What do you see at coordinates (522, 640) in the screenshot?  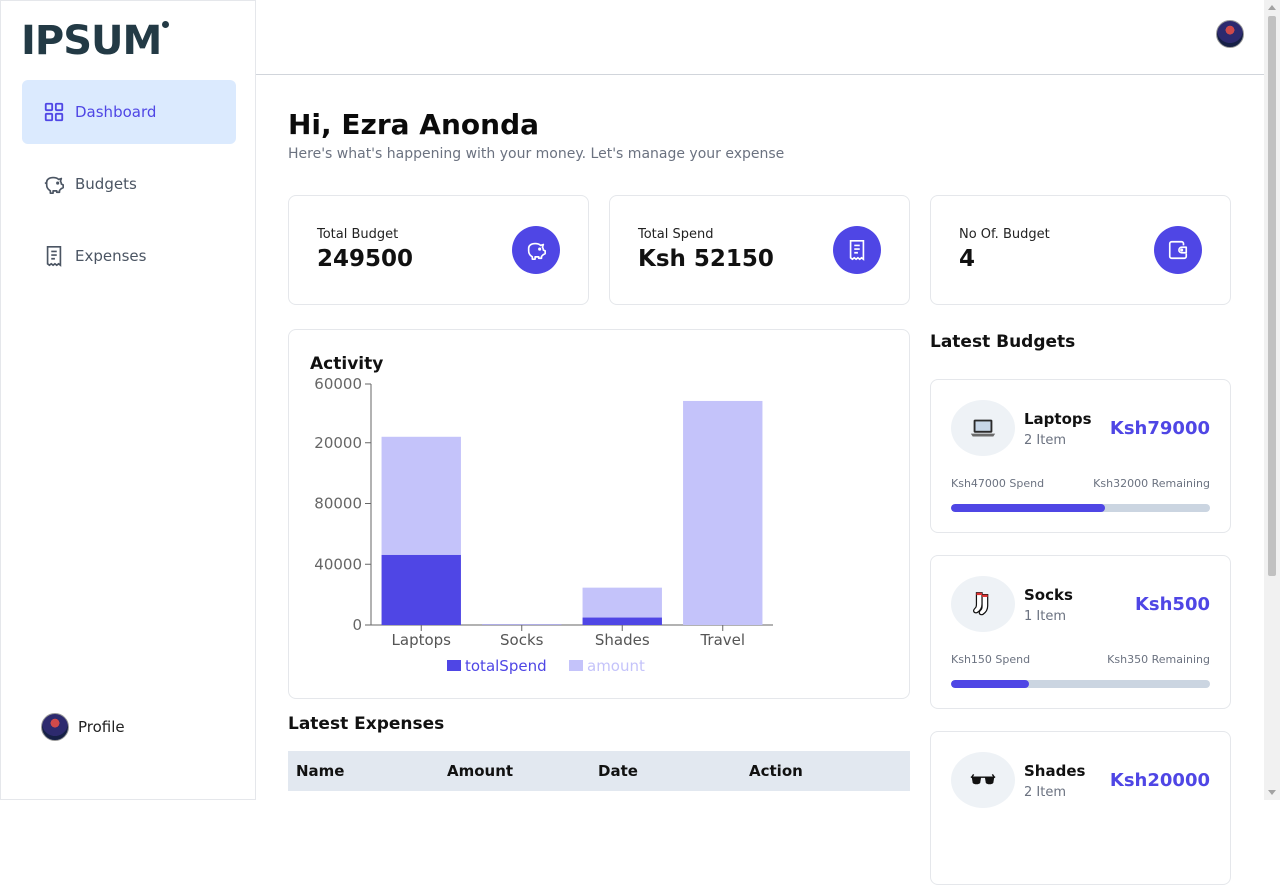 I see `x-tick-label: Socks` at bounding box center [522, 640].